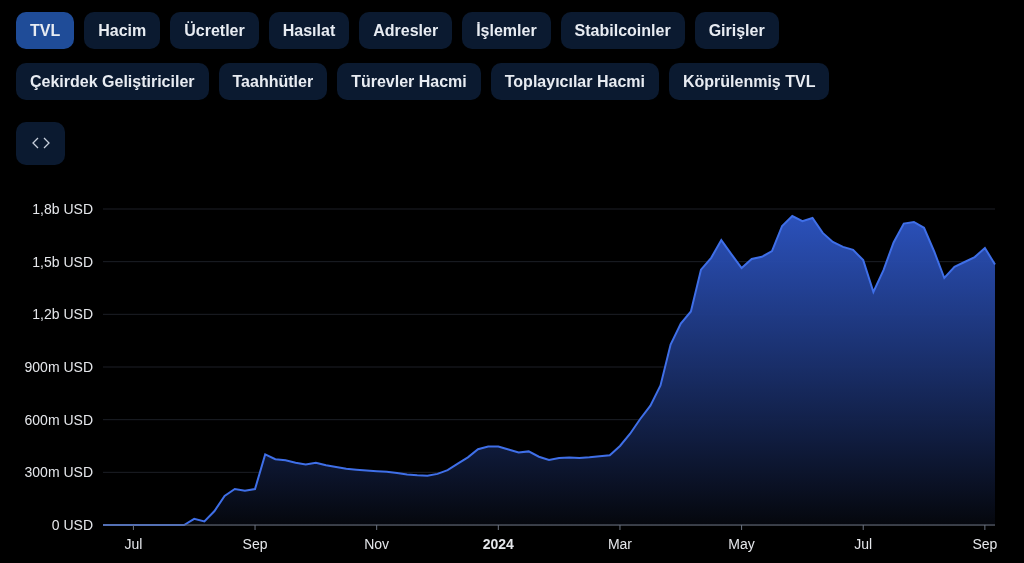 The height and width of the screenshot is (563, 1024). I want to click on tab: Hasılat, so click(309, 30).